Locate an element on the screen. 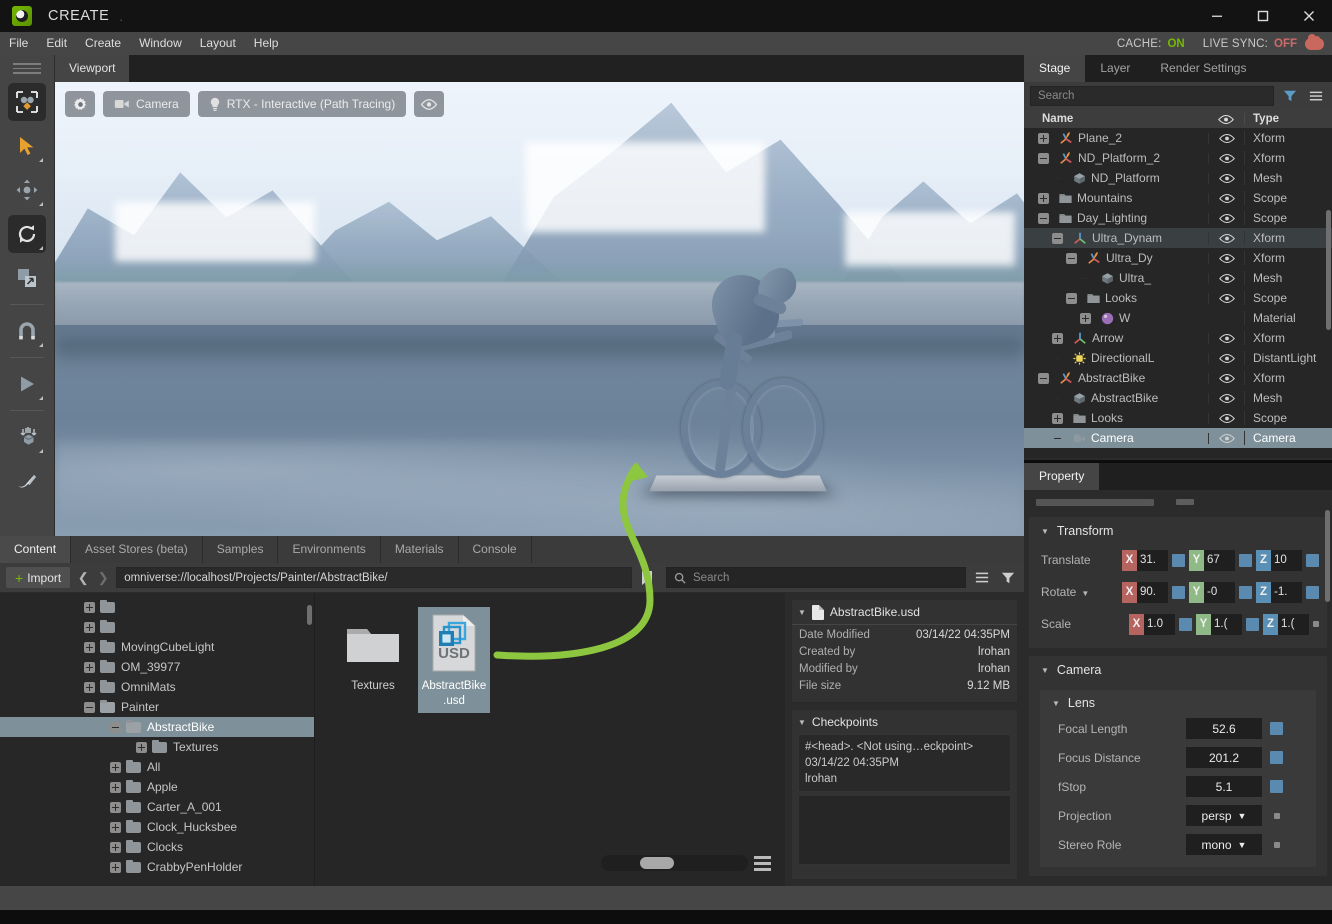  renderer-button: RTX - Interactive (Path Tracing) is located at coordinates (302, 104).